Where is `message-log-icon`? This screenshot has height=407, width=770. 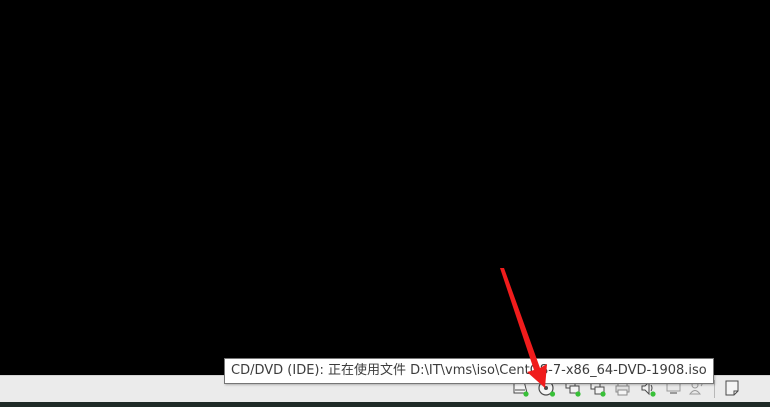
message-log-icon is located at coordinates (732, 388).